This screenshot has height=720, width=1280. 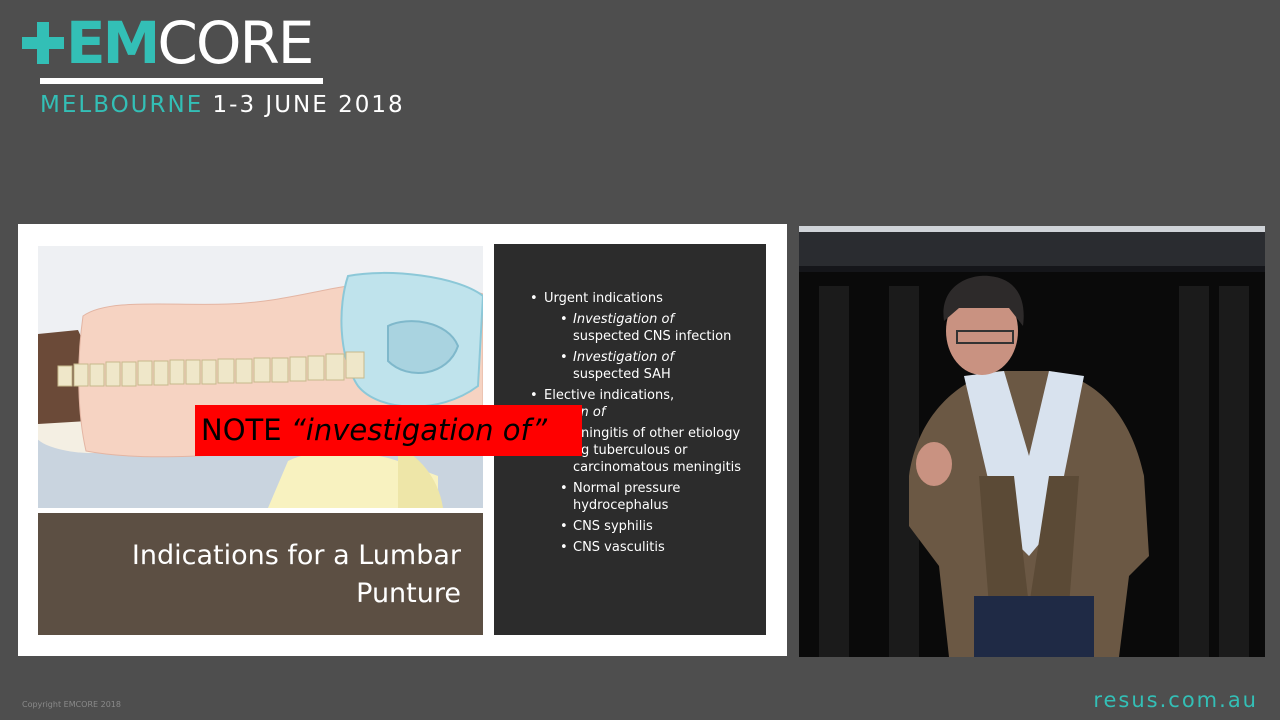 What do you see at coordinates (296, 555) in the screenshot?
I see `slide-title-line1: Indications for a Lumbar` at bounding box center [296, 555].